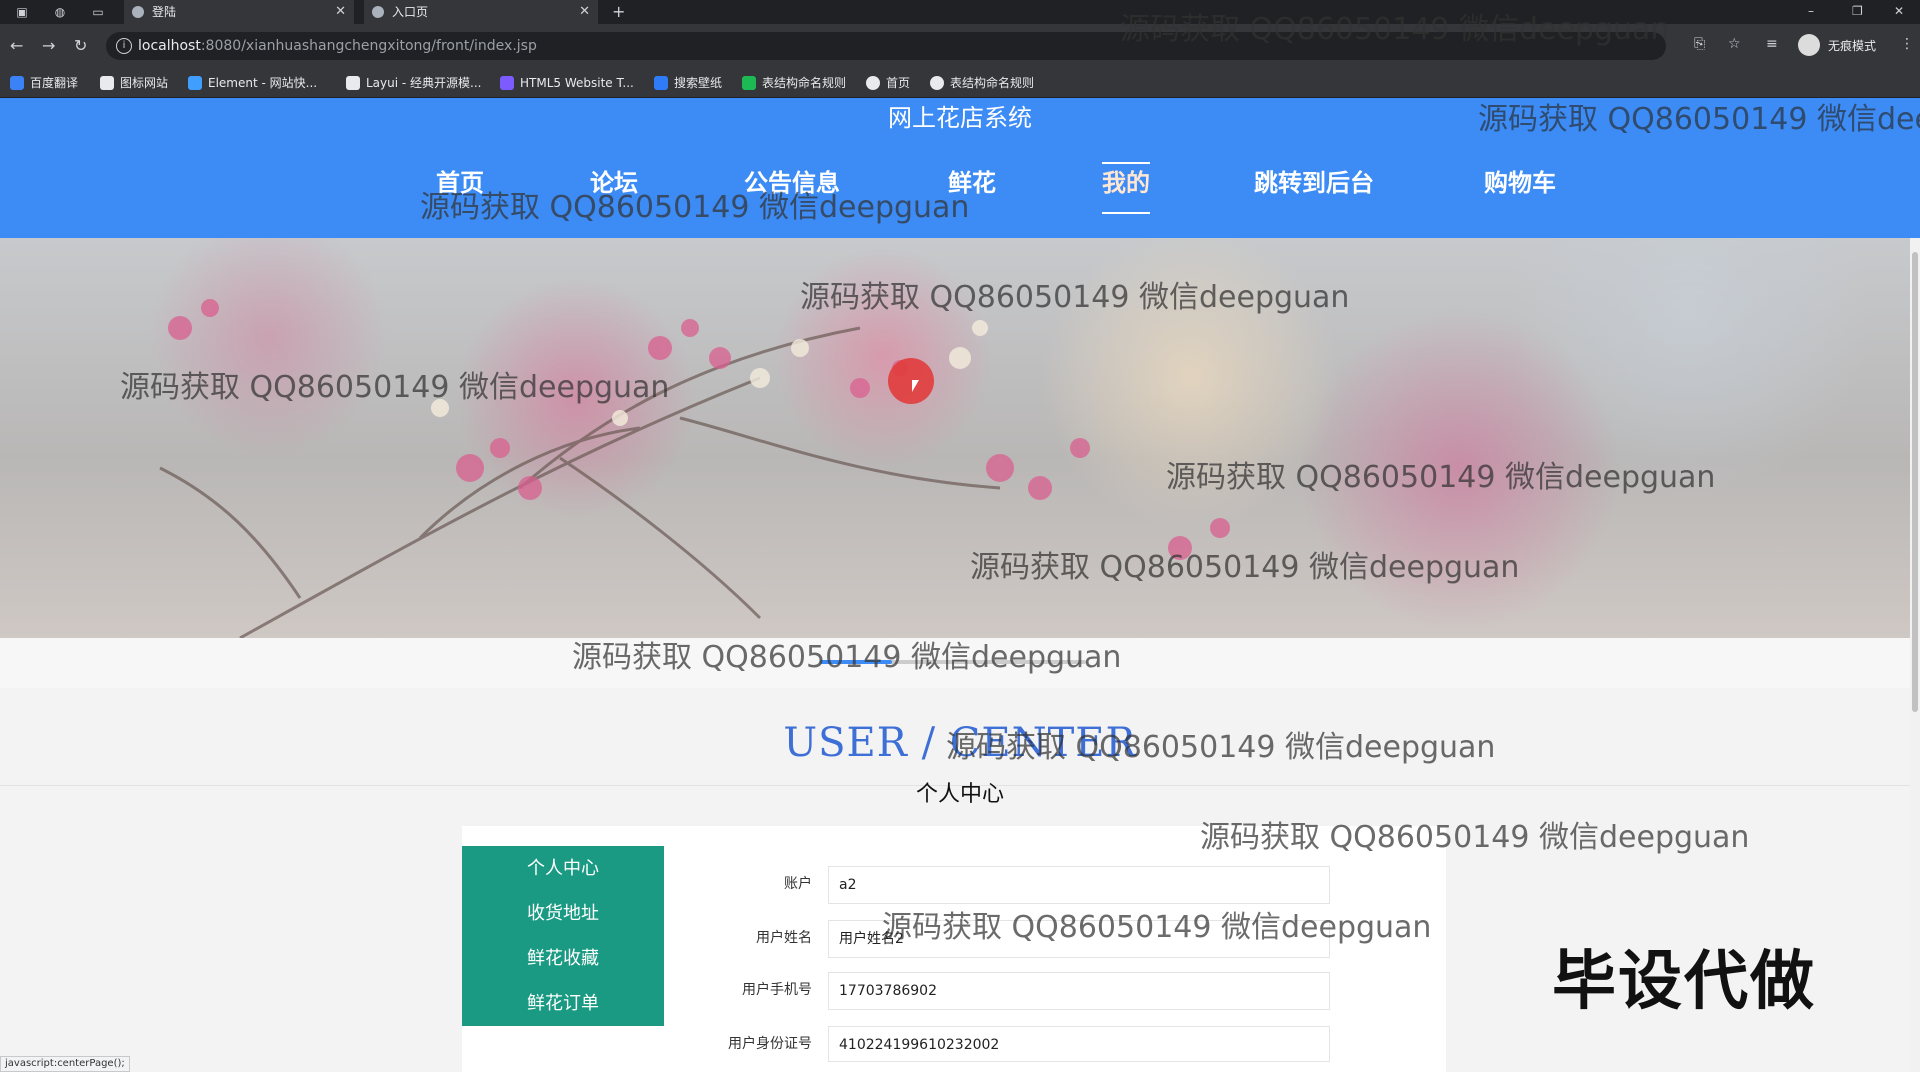  Describe the element at coordinates (239, 12) in the screenshot. I see `tab-login: 登陆 ✕` at that location.